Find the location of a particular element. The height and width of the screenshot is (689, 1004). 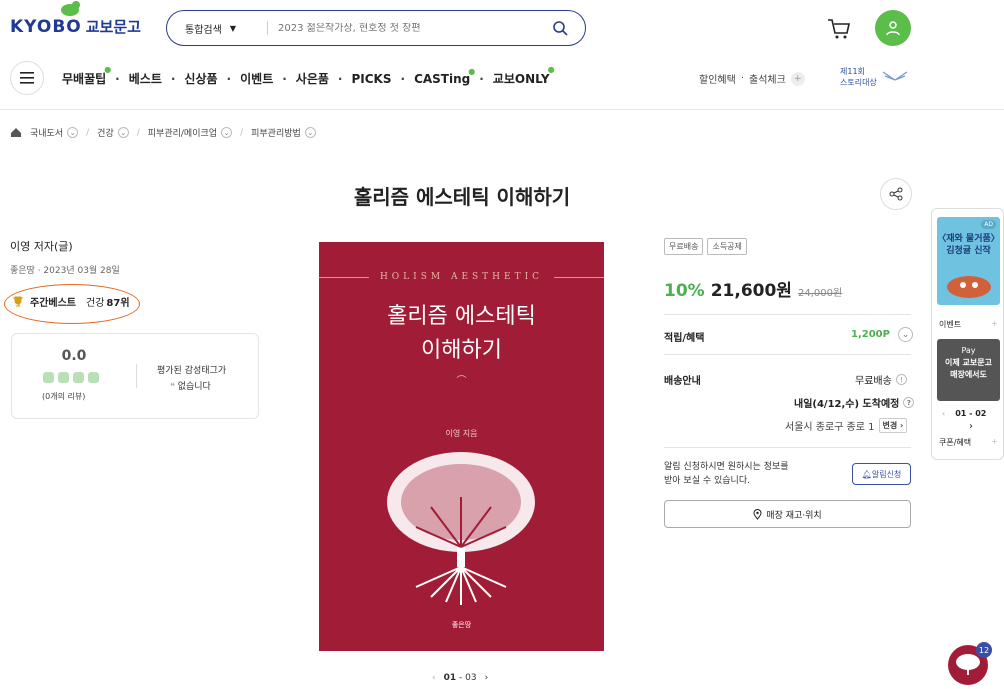

side-event-link: 이벤트 + is located at coordinates (968, 324).